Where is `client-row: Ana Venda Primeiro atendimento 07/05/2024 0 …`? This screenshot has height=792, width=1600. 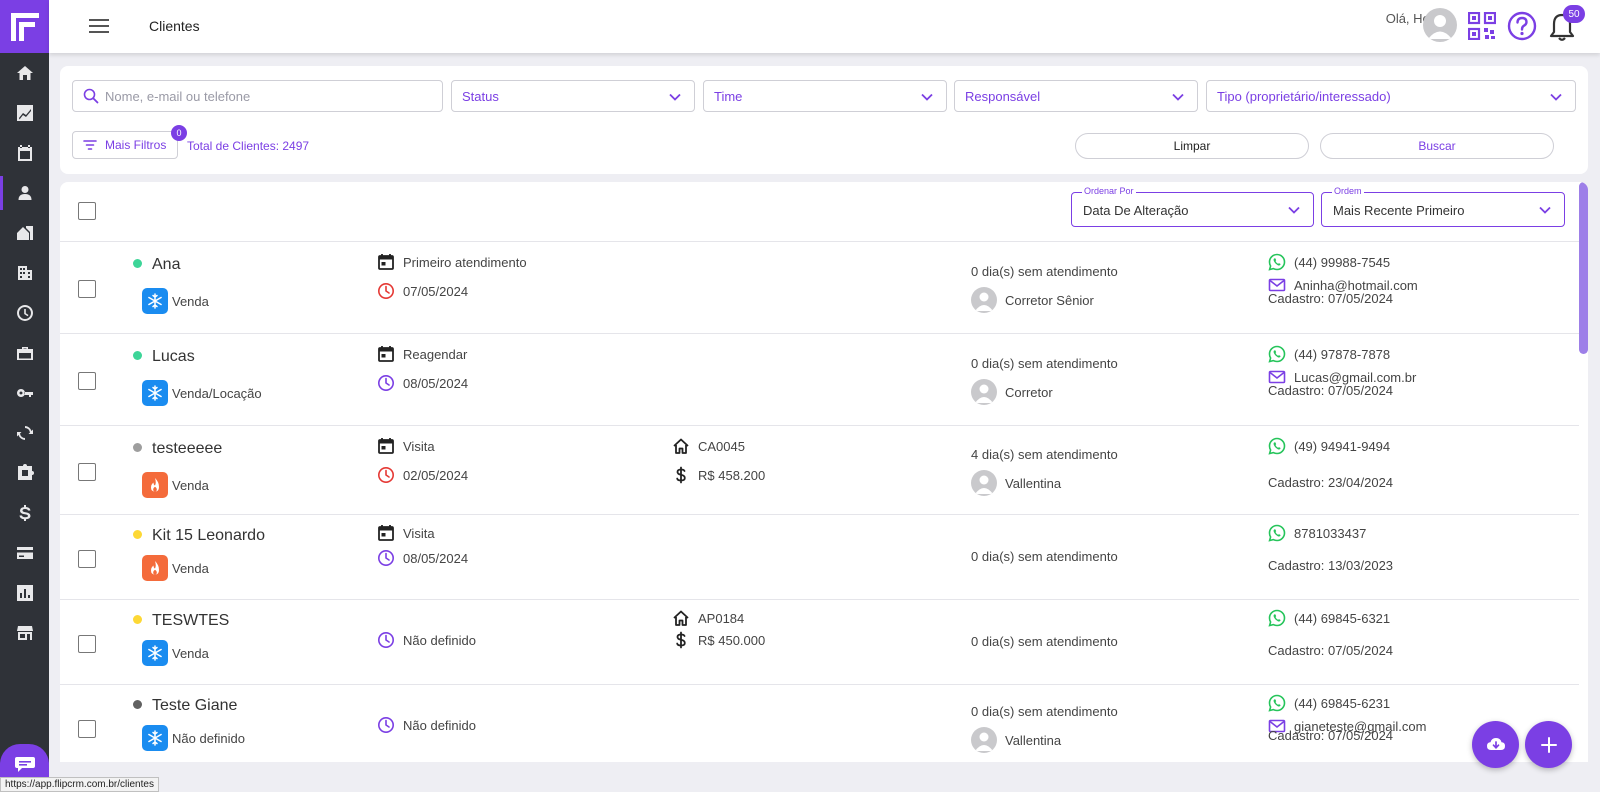 client-row: Ana Venda Primeiro atendimento 07/05/2024 0 … is located at coordinates (819, 288).